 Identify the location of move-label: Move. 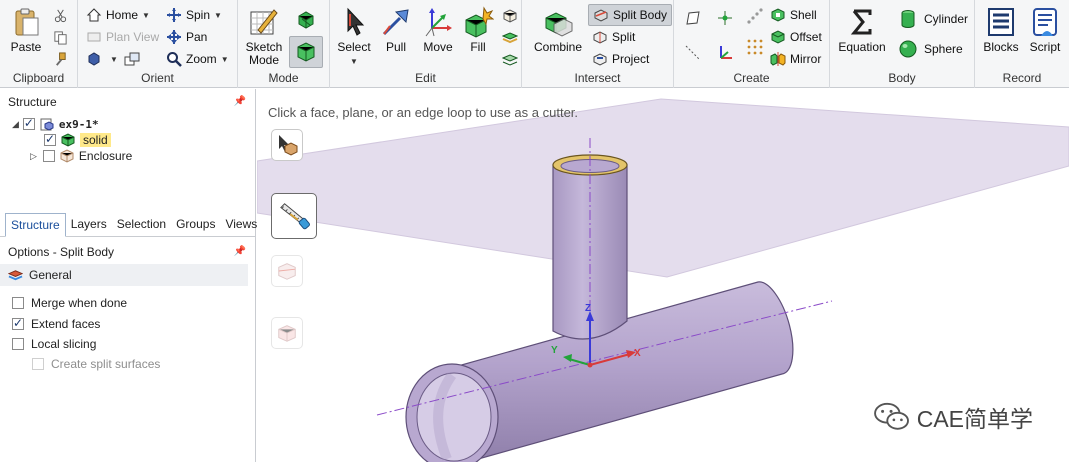
(438, 47).